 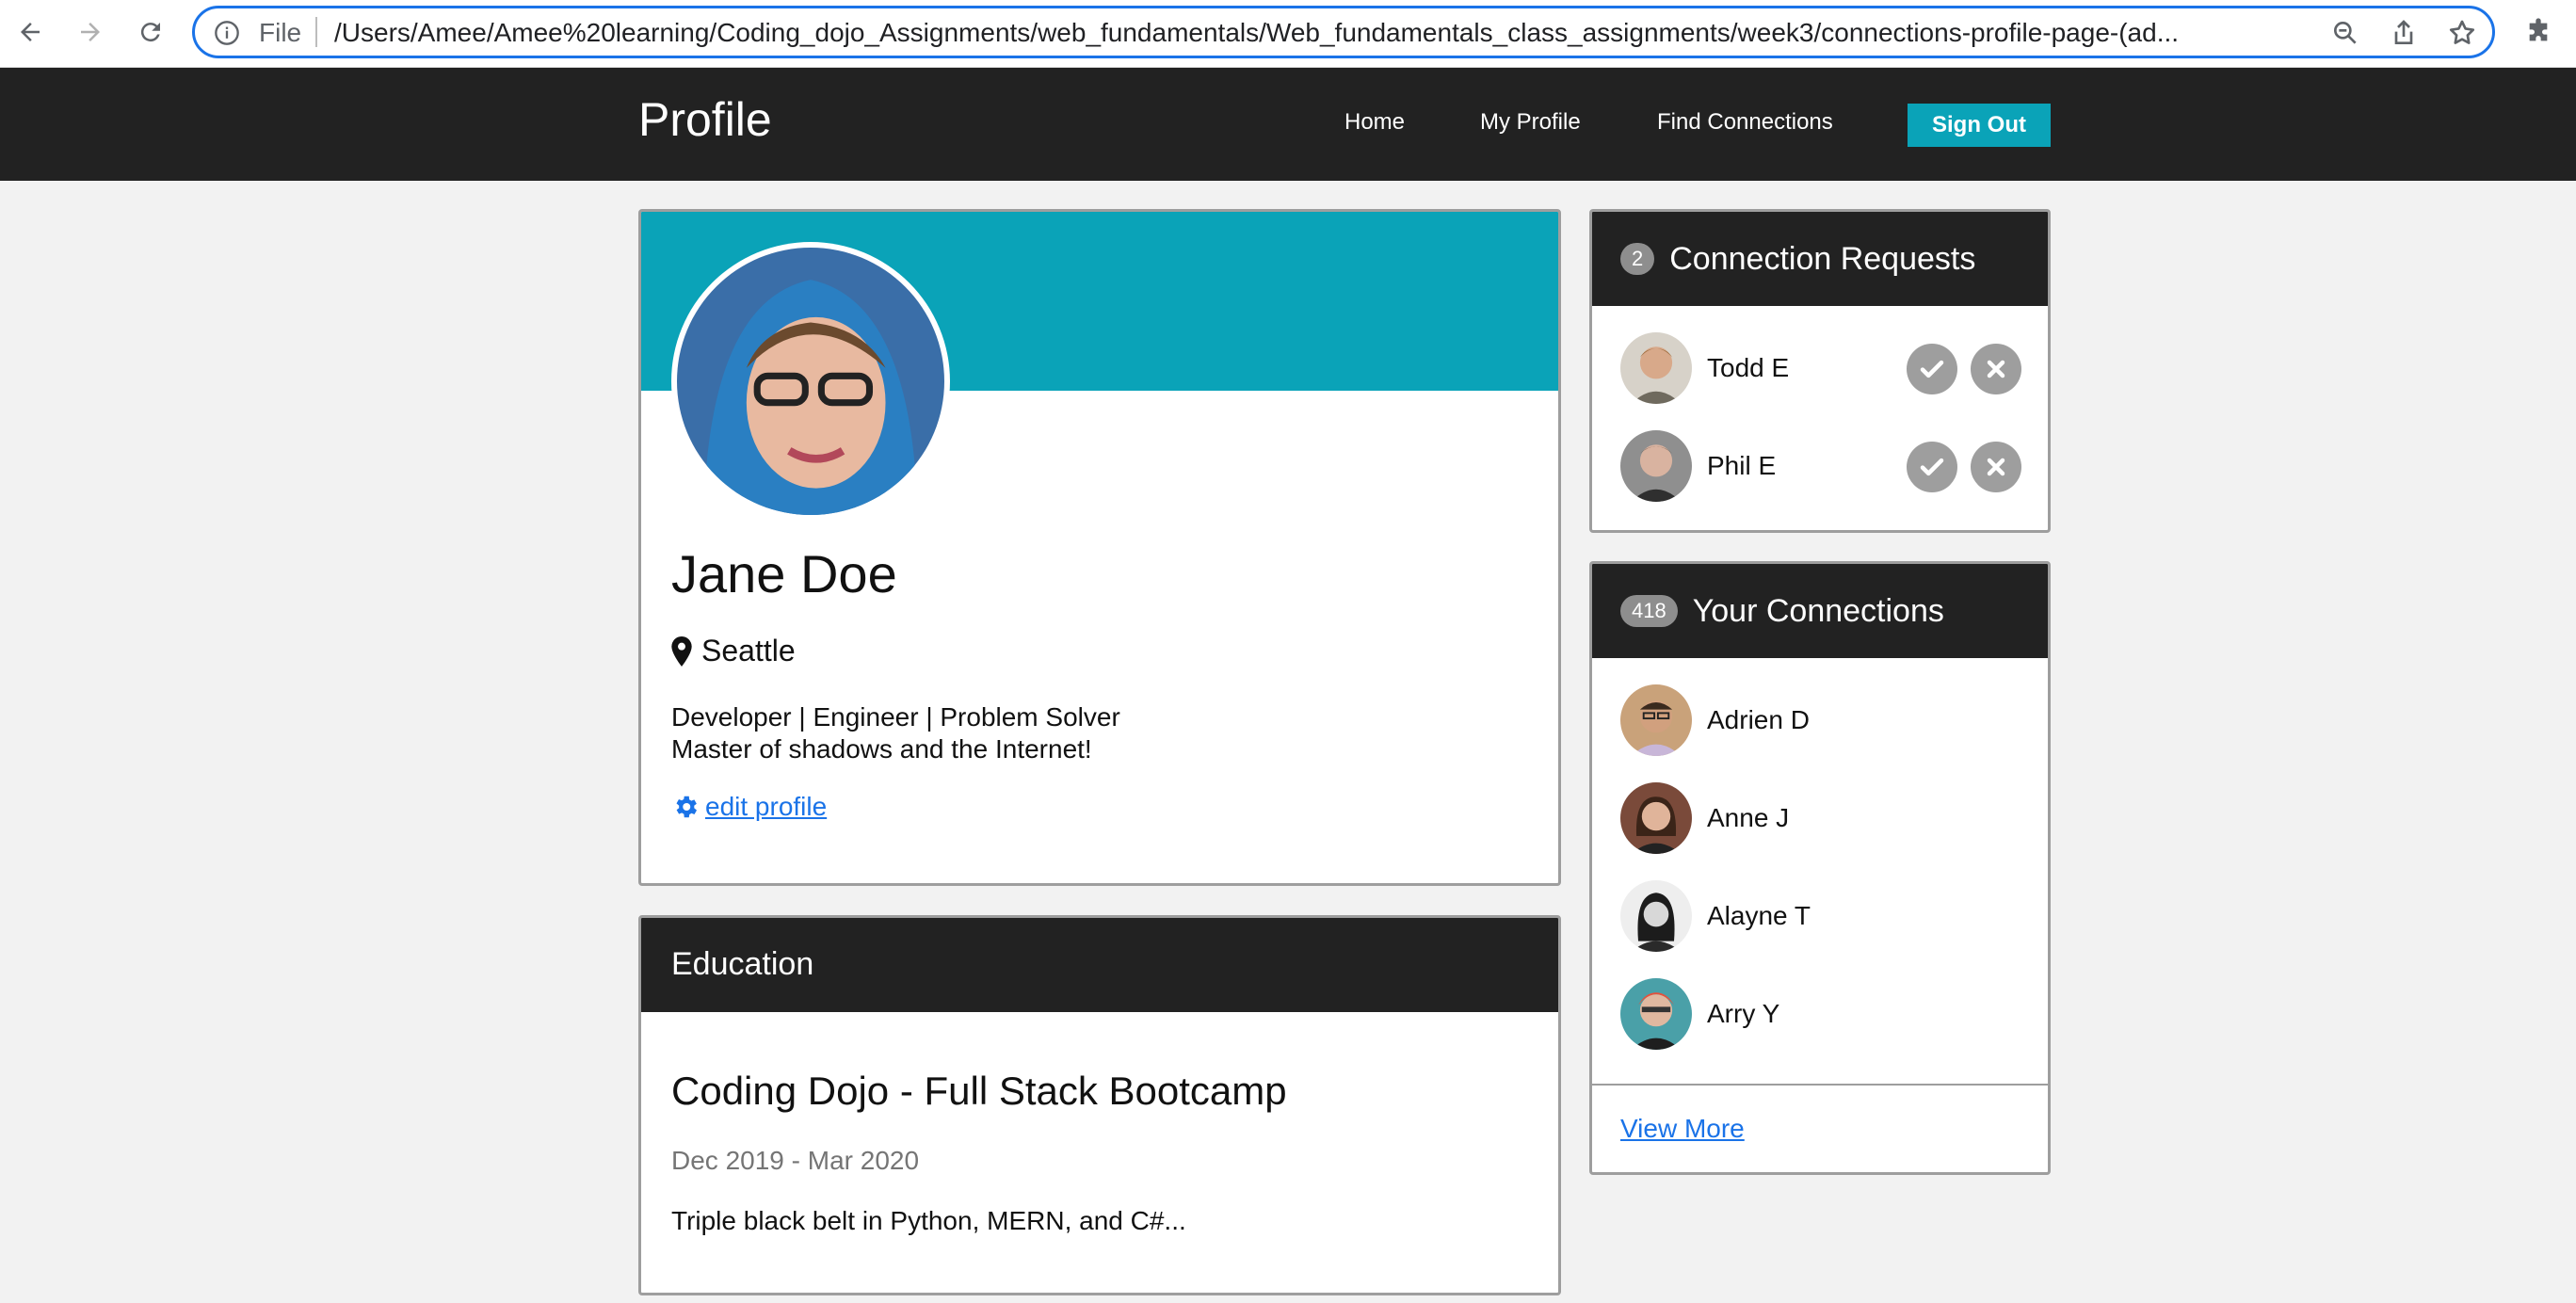 I want to click on edit-profile-link: edit profile, so click(x=749, y=807).